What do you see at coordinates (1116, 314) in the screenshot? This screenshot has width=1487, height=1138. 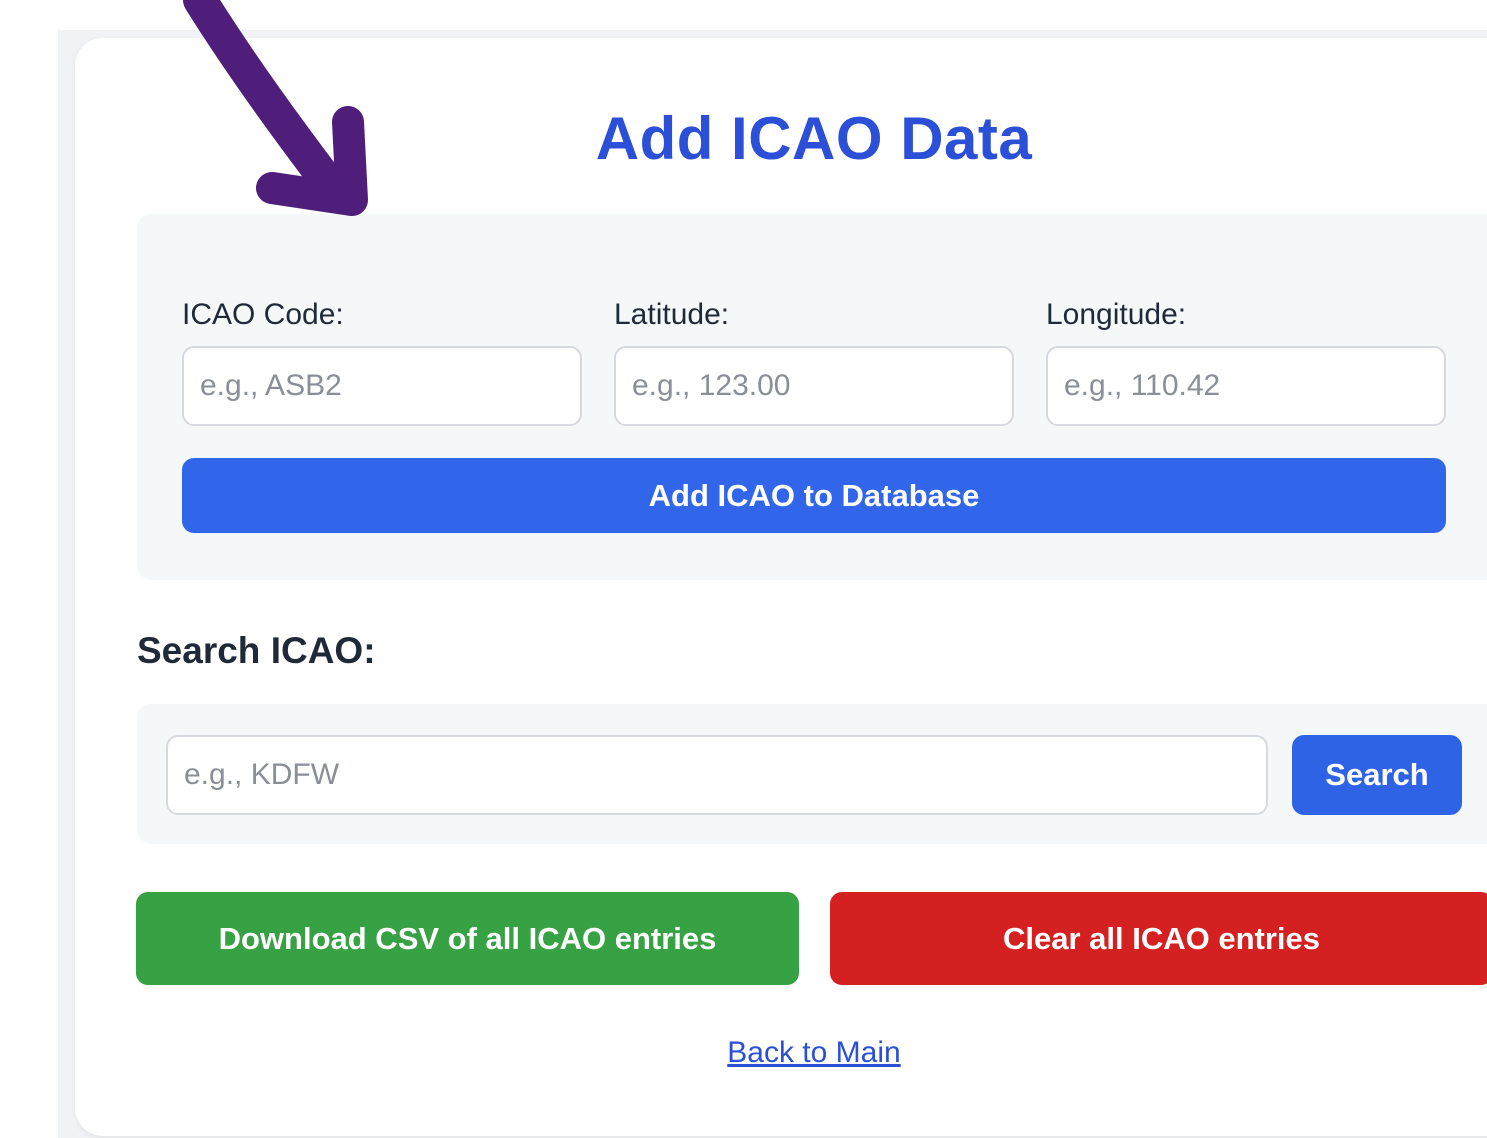 I see `longitude-label: Longitude:` at bounding box center [1116, 314].